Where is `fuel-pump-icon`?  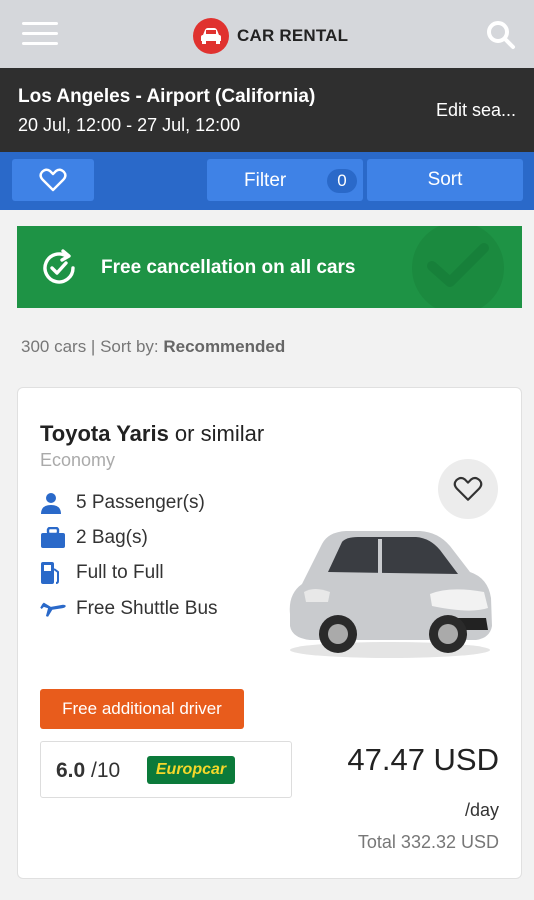 fuel-pump-icon is located at coordinates (54, 573).